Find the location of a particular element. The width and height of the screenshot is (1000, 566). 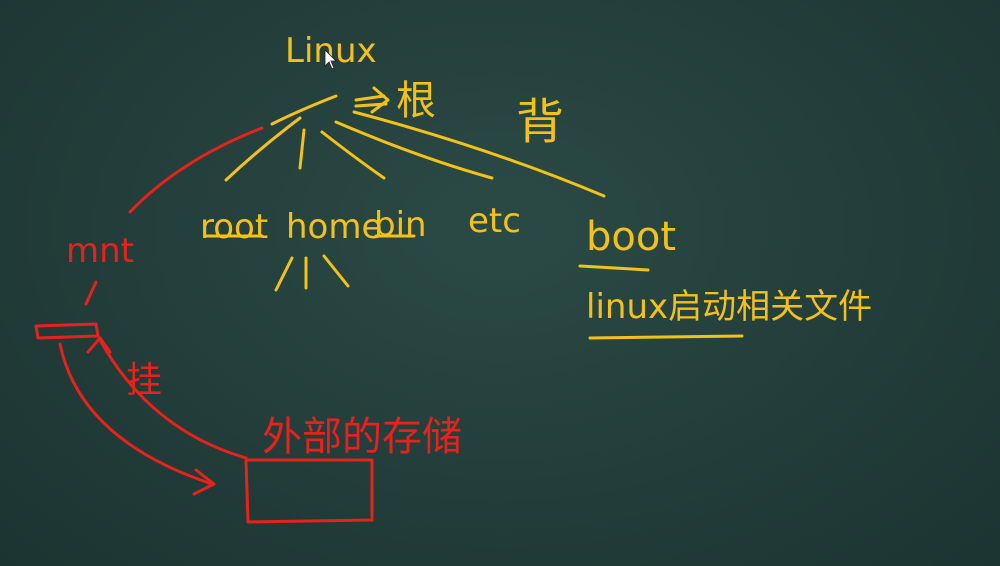

branch-boot is located at coordinates (479, 154).